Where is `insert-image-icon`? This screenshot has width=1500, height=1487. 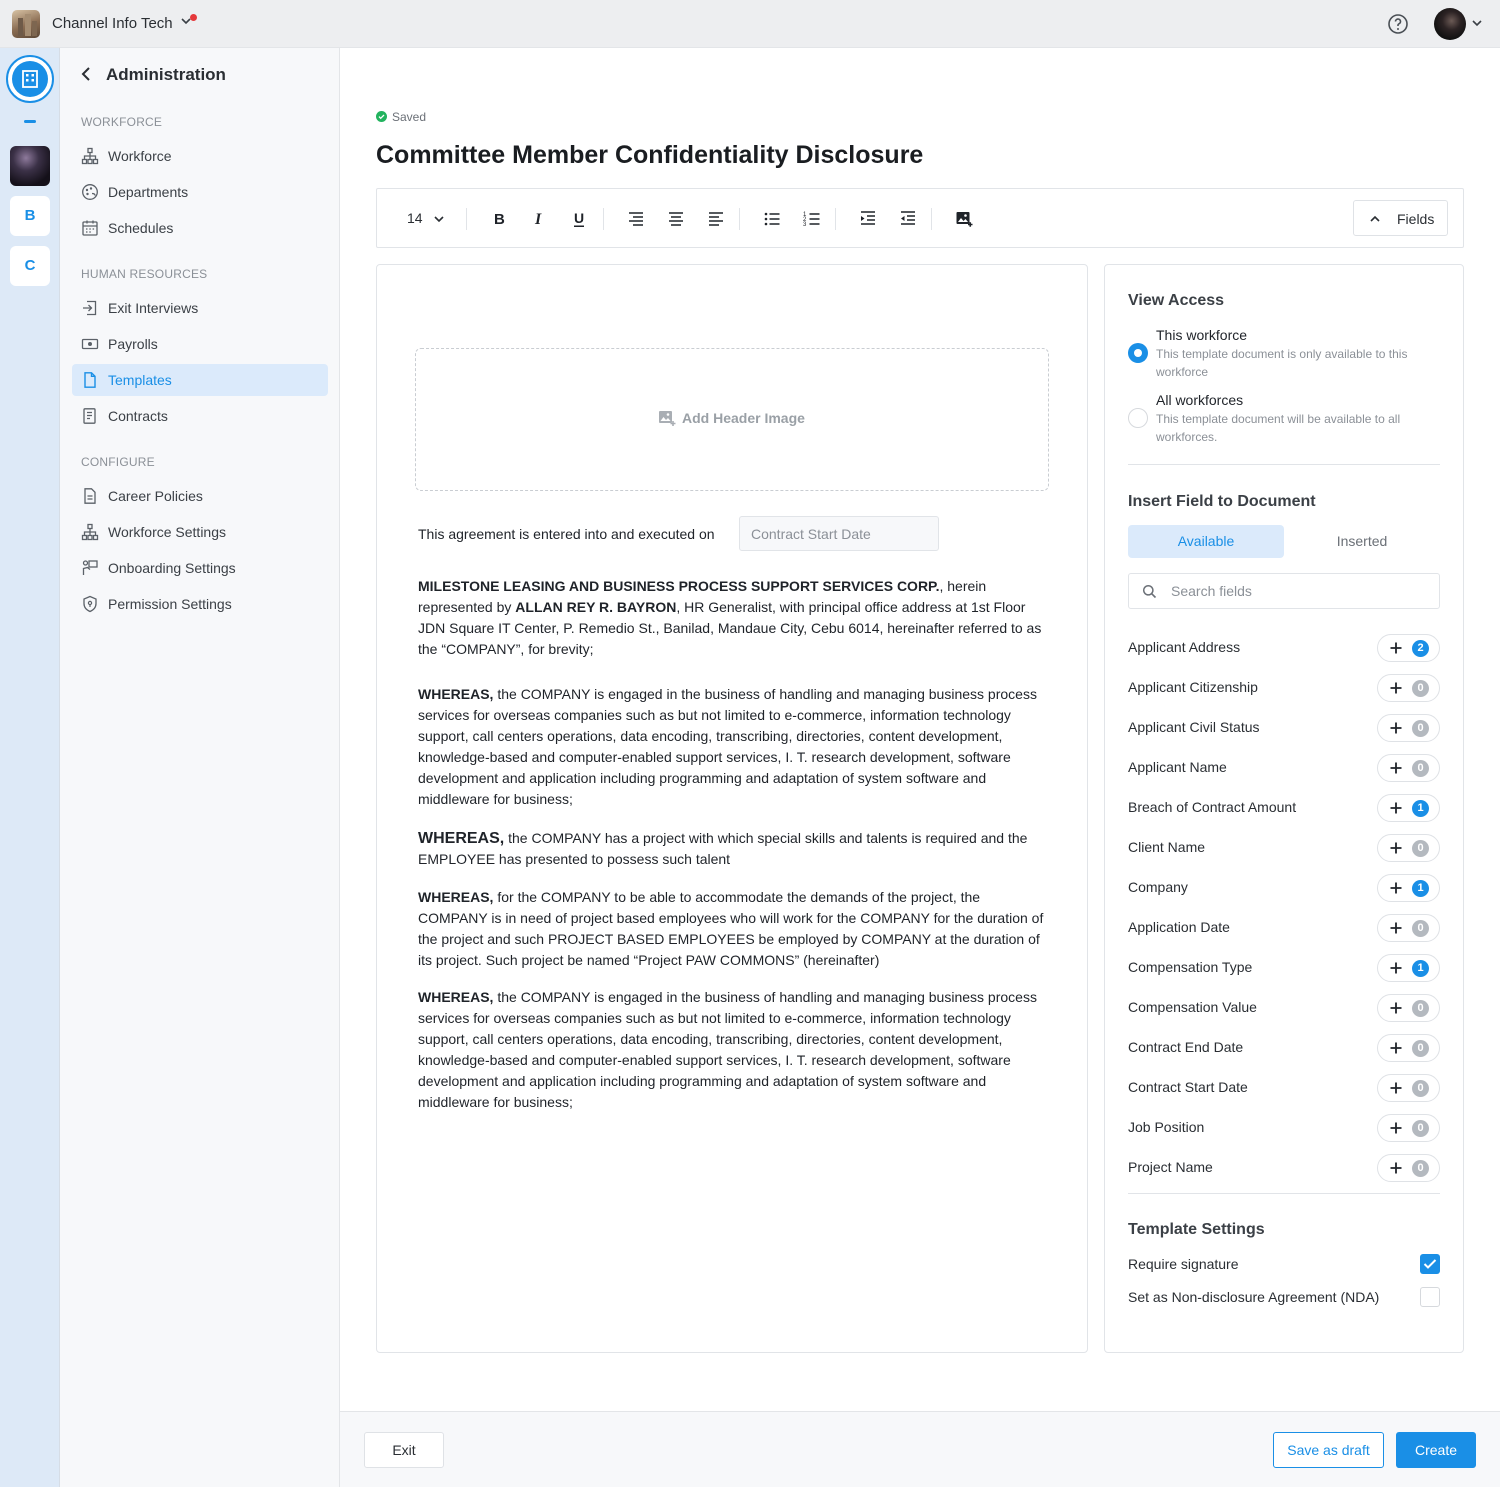 insert-image-icon is located at coordinates (964, 219).